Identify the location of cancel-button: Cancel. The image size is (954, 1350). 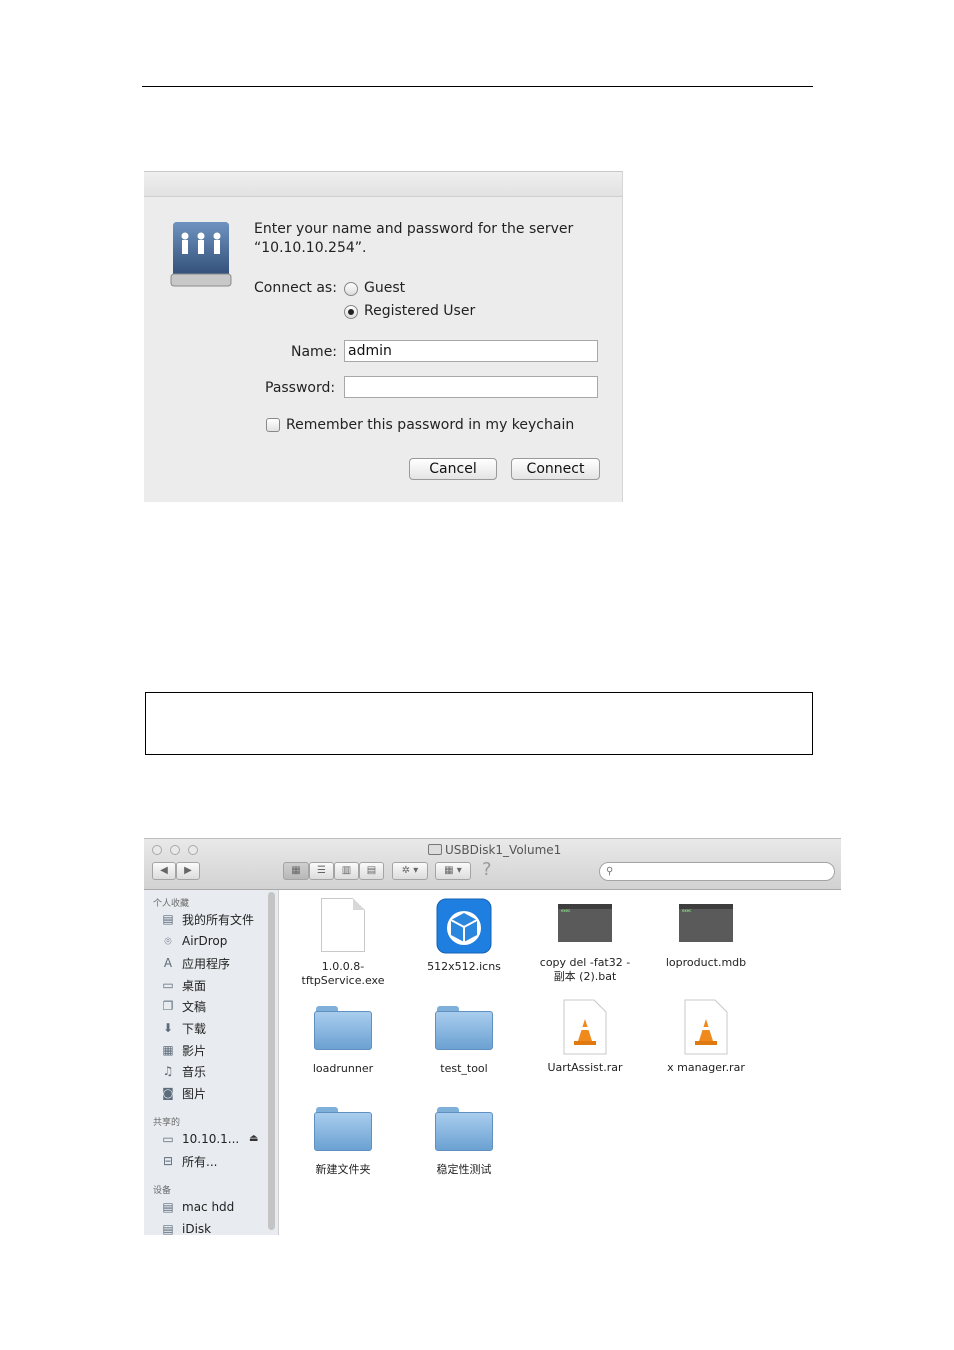
(453, 469).